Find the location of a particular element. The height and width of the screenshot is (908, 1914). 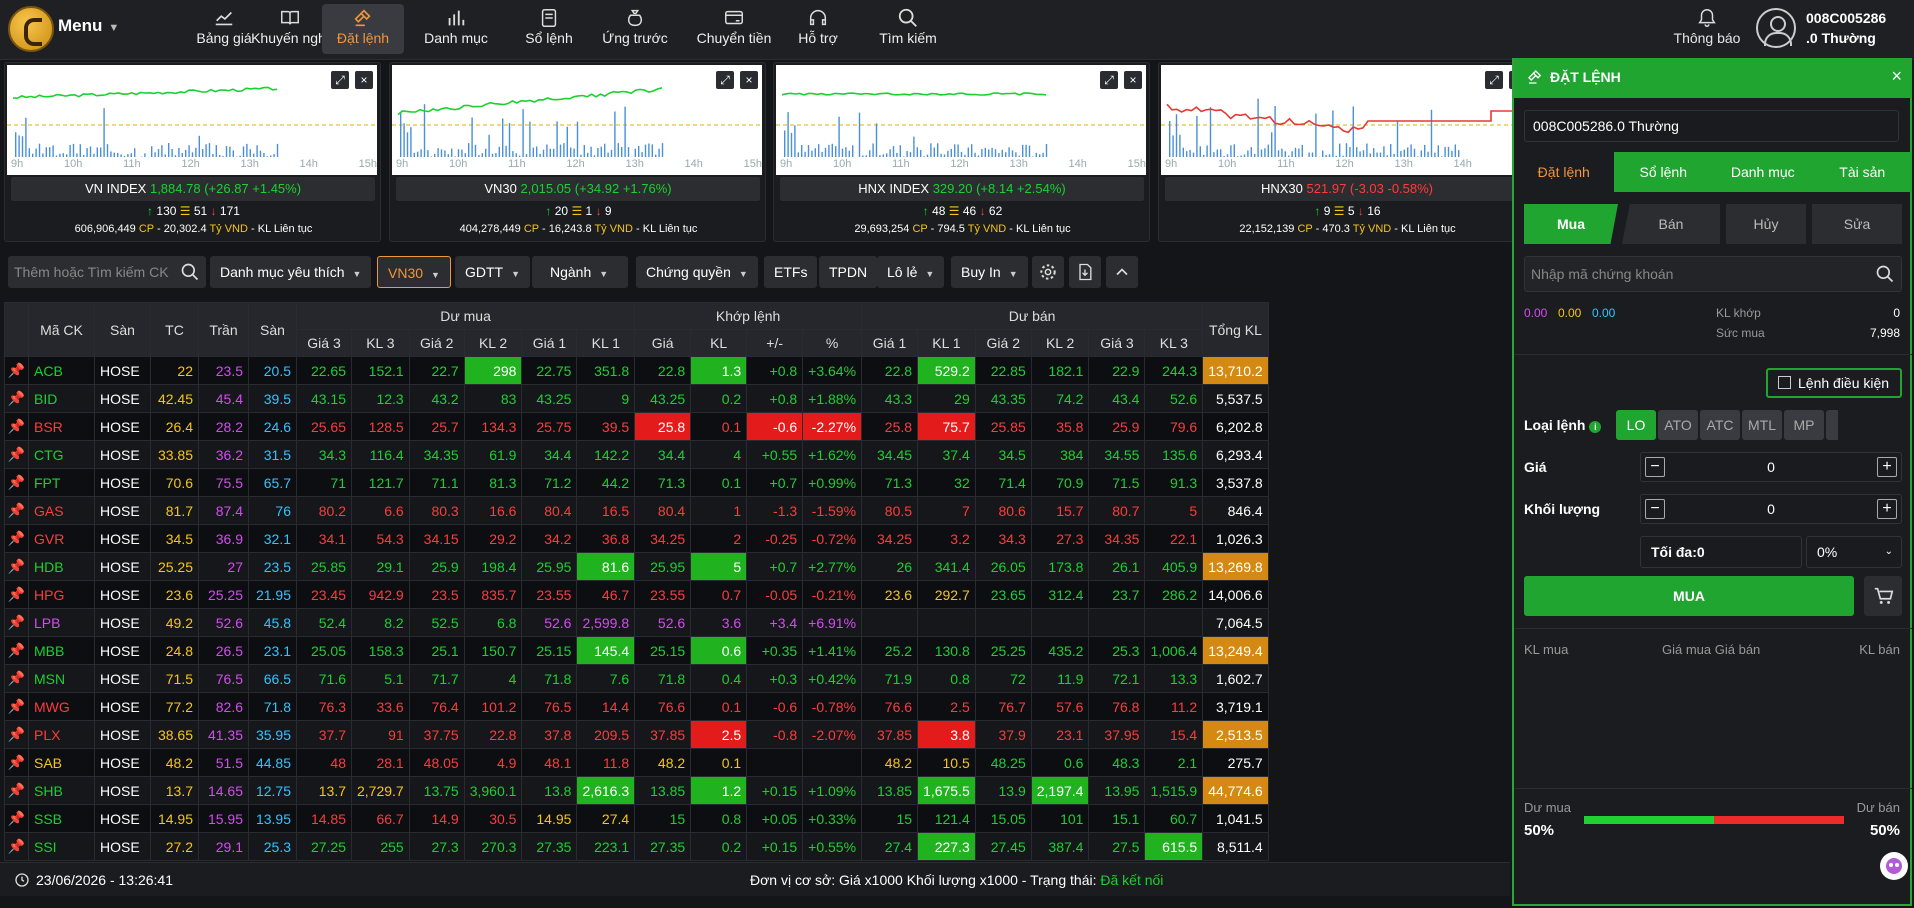

quote-cell: 4 is located at coordinates (493, 678).